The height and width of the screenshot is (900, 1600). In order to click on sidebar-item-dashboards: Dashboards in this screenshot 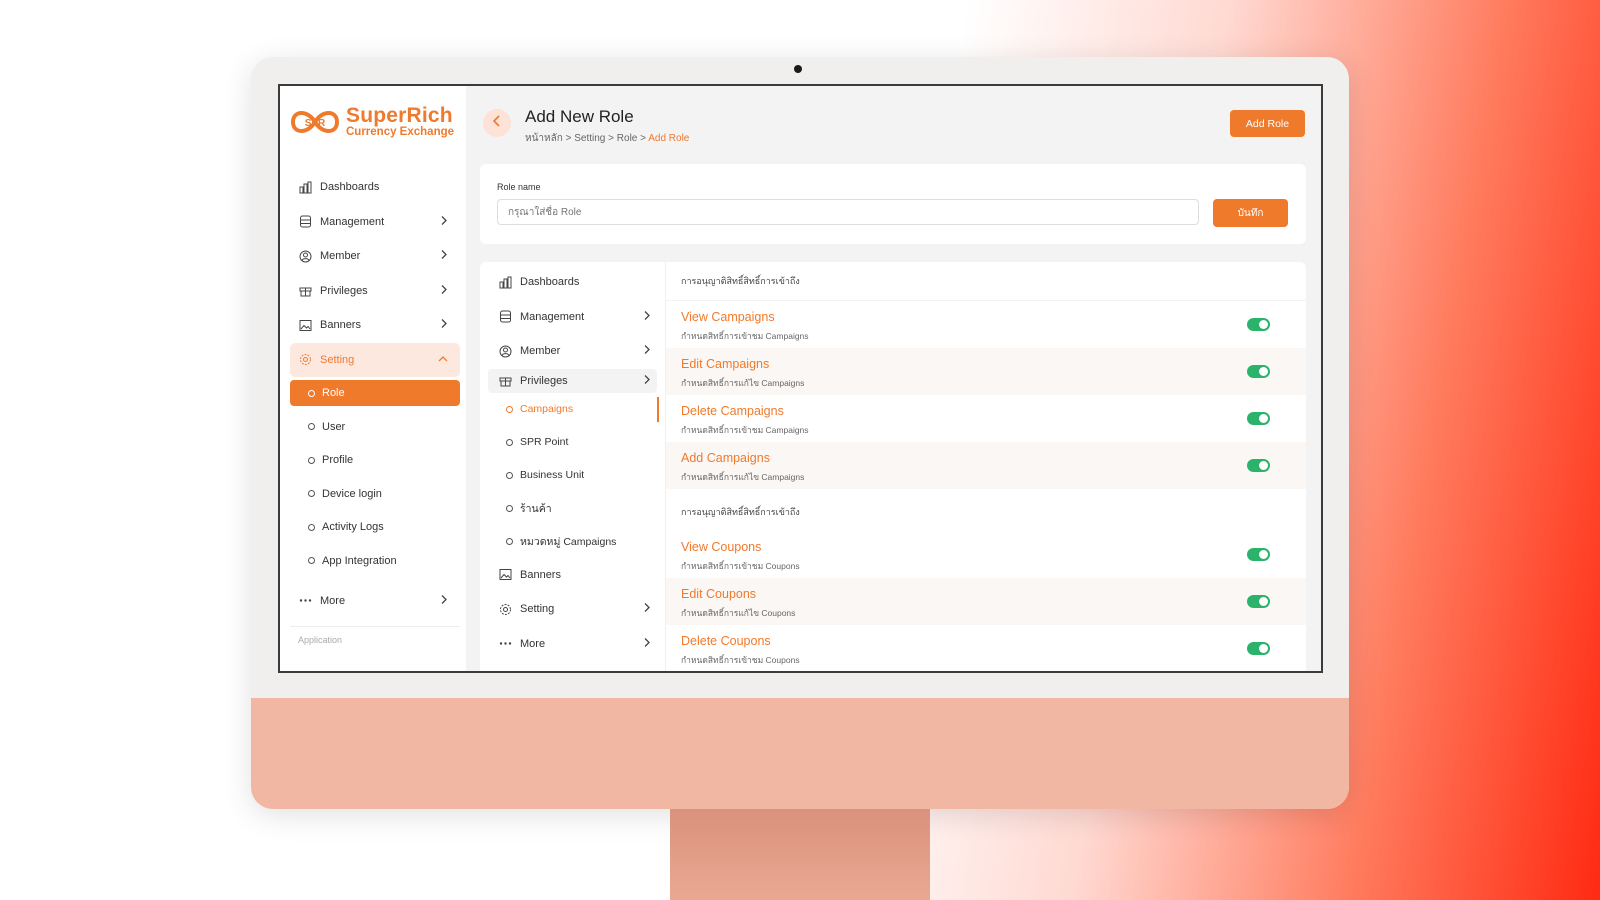, I will do `click(375, 187)`.